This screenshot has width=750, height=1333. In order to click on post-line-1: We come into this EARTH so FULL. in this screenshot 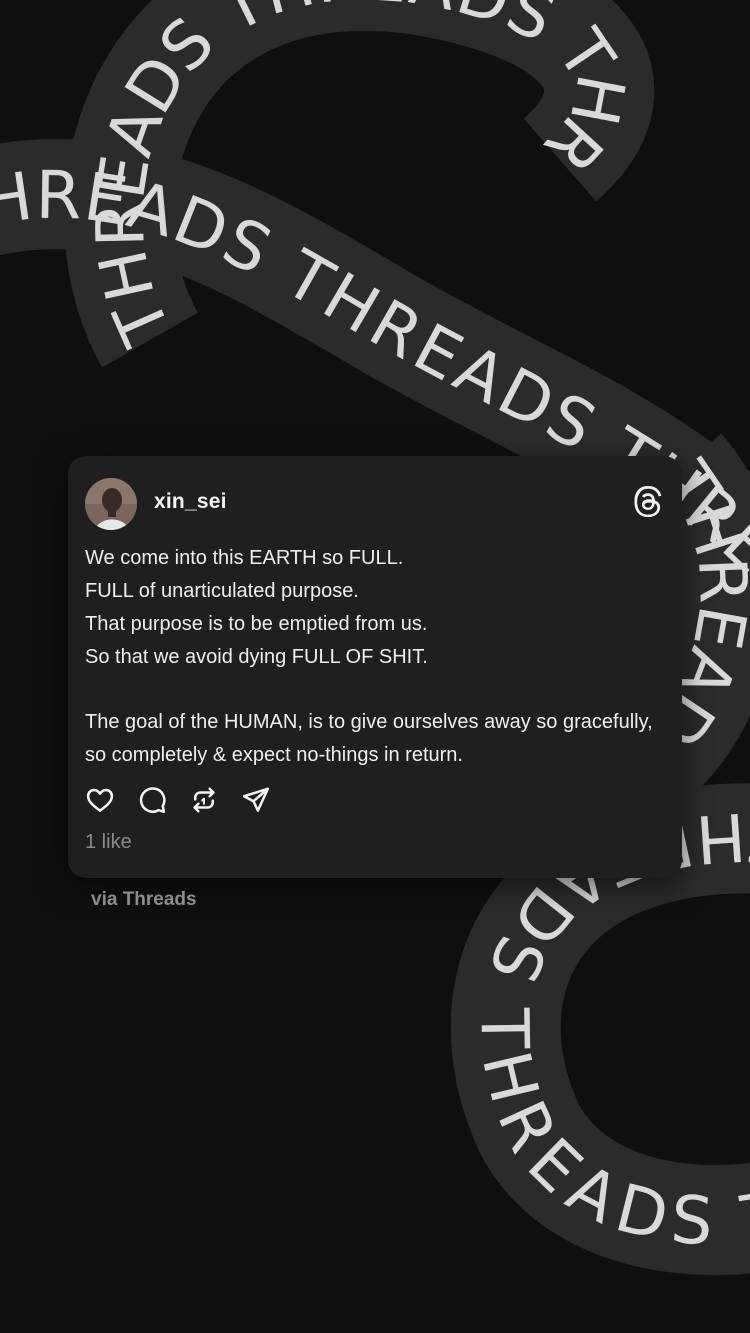, I will do `click(244, 558)`.